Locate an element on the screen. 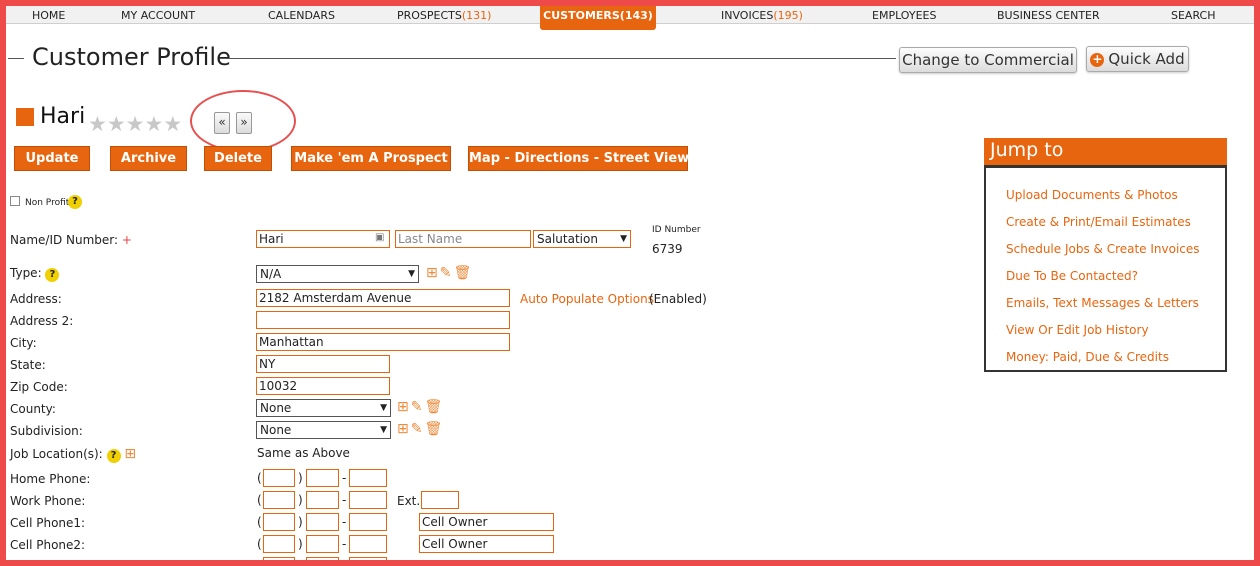 This screenshot has height=566, width=1260. nav-home: HOME is located at coordinates (48, 15).